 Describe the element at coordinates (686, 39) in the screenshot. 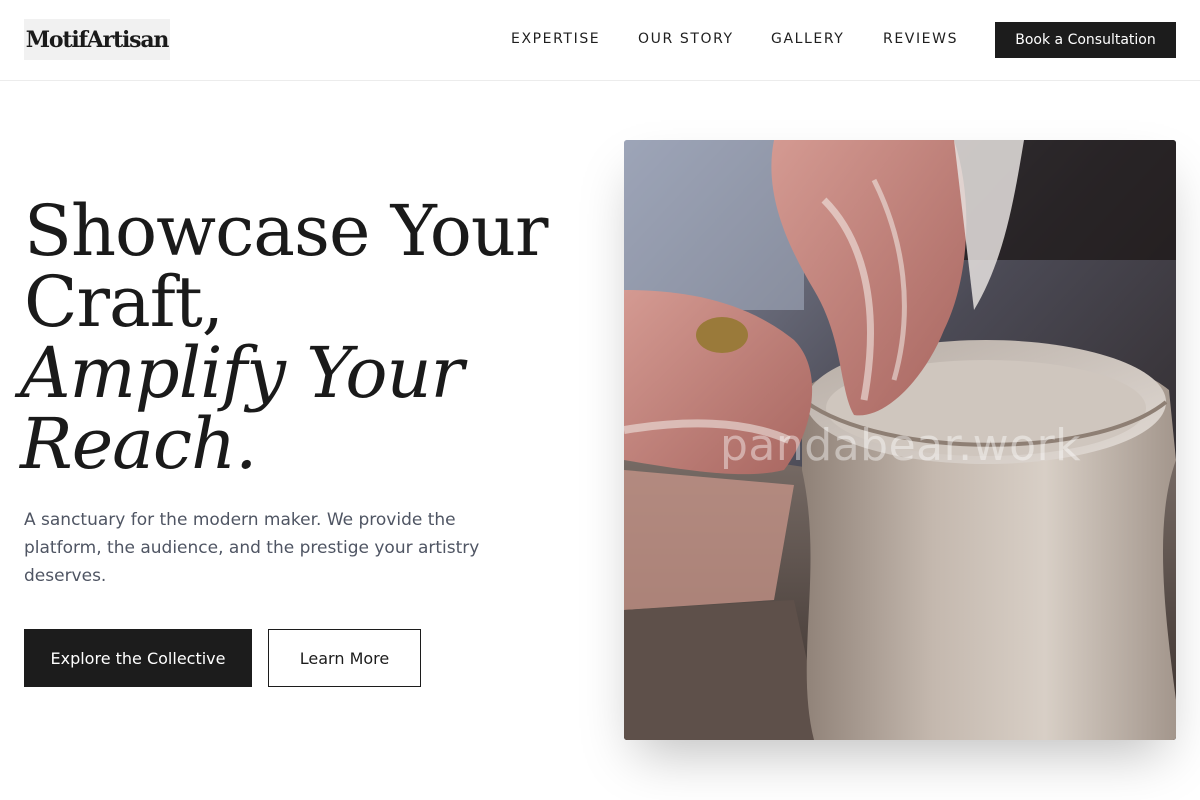

I see `nav-link-our-story: OUR STORY` at that location.